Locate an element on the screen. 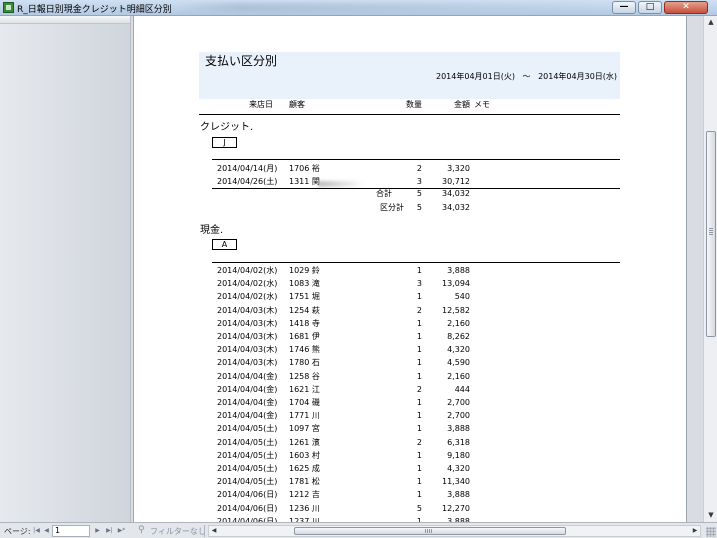  filter-status-button: フィルターなし is located at coordinates (178, 531).